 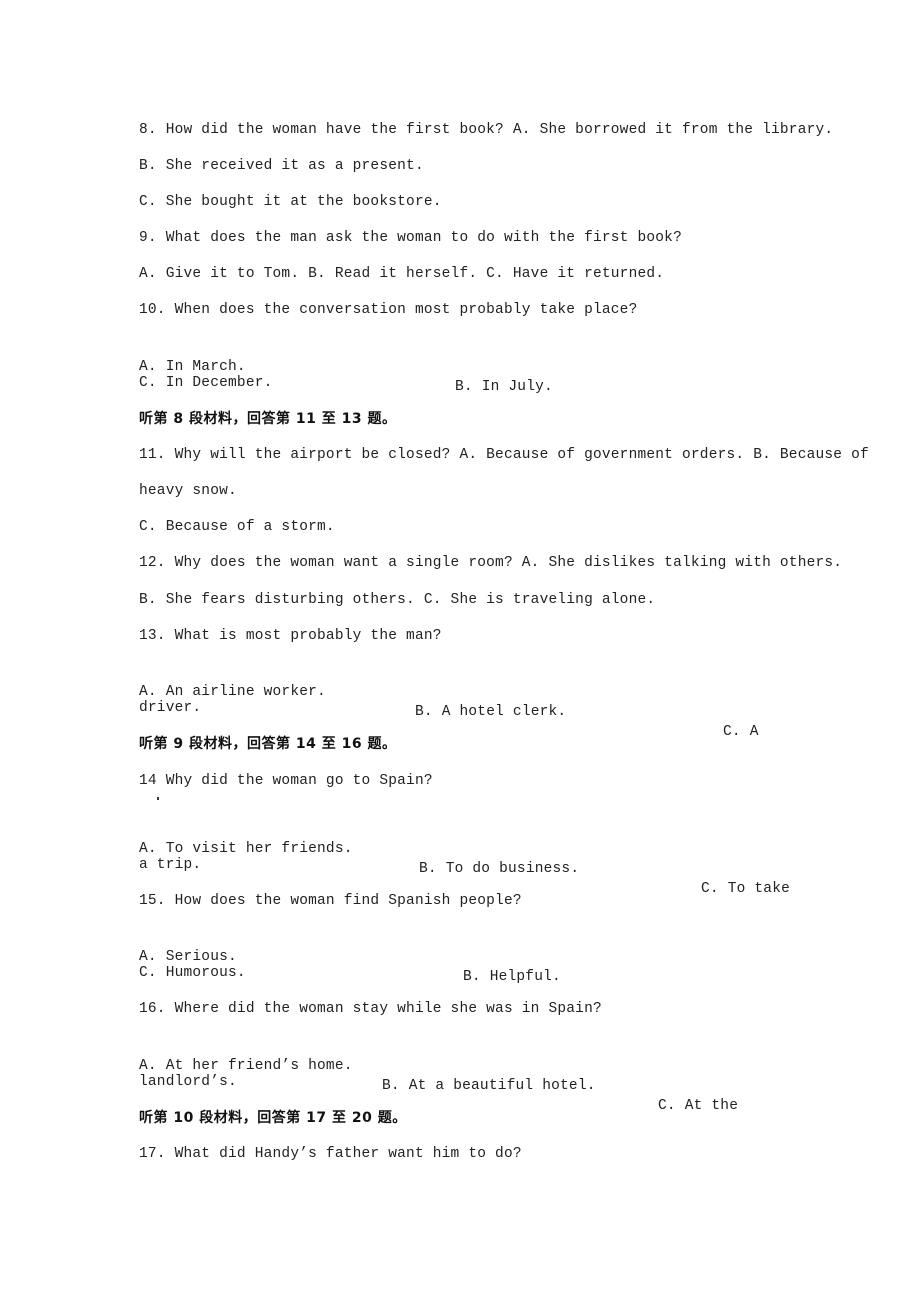 What do you see at coordinates (512, 977) in the screenshot?
I see `question-15-option-b: B. Helpful.` at bounding box center [512, 977].